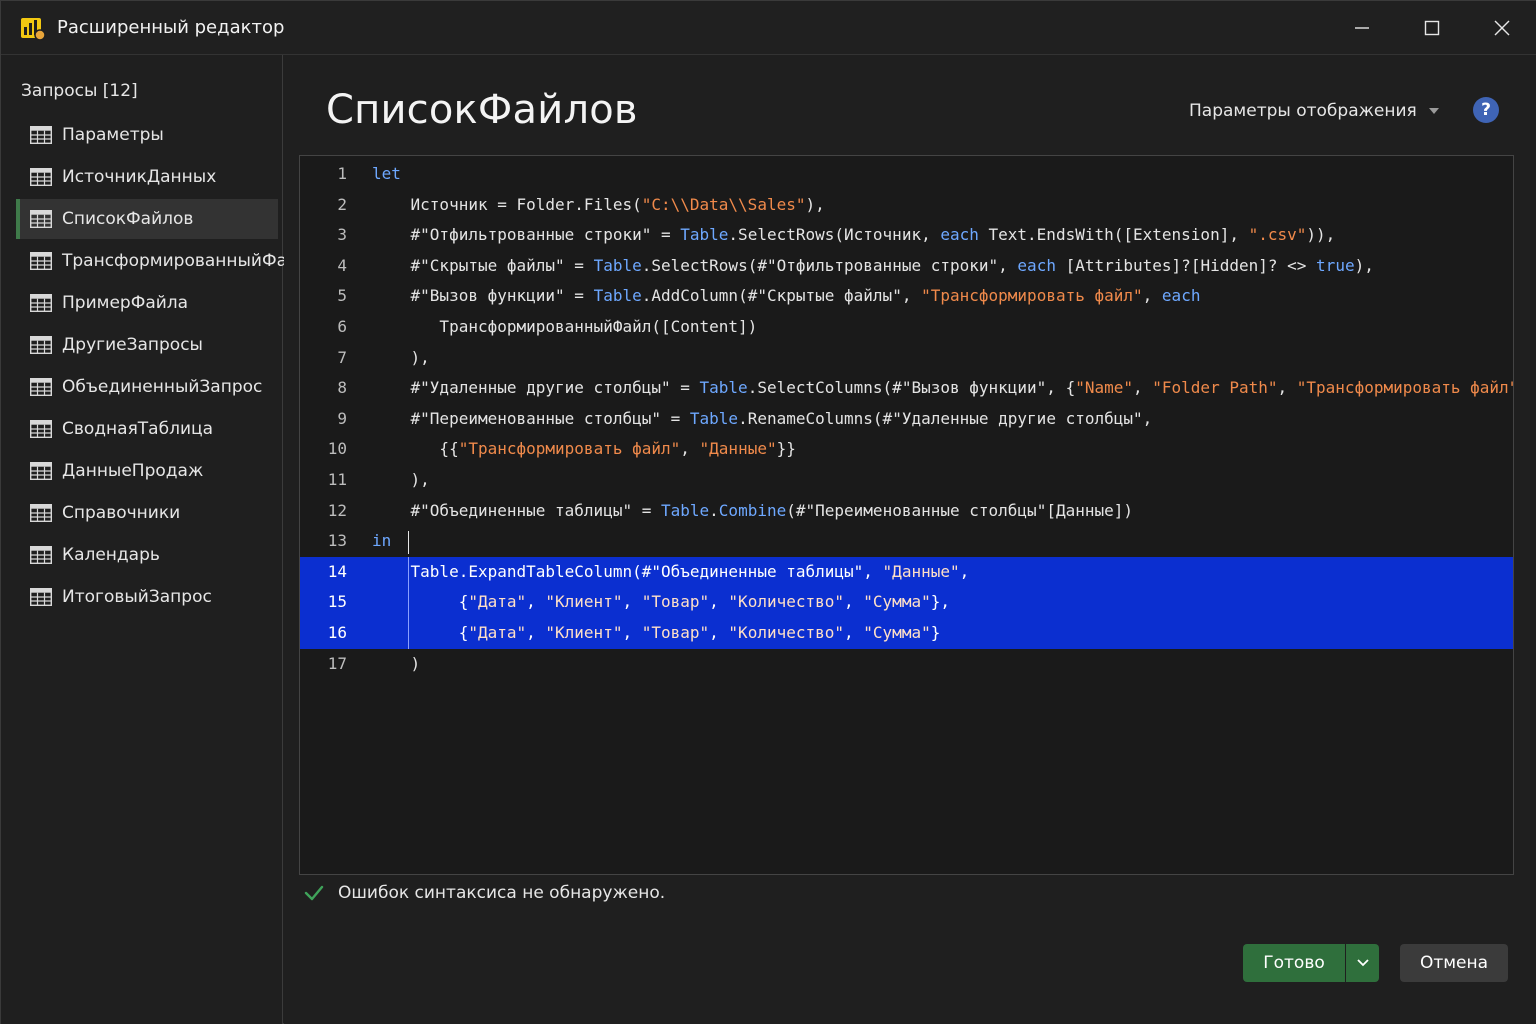 This screenshot has width=1536, height=1024. I want to click on title-bar: Расширенный редактор, so click(768, 28).